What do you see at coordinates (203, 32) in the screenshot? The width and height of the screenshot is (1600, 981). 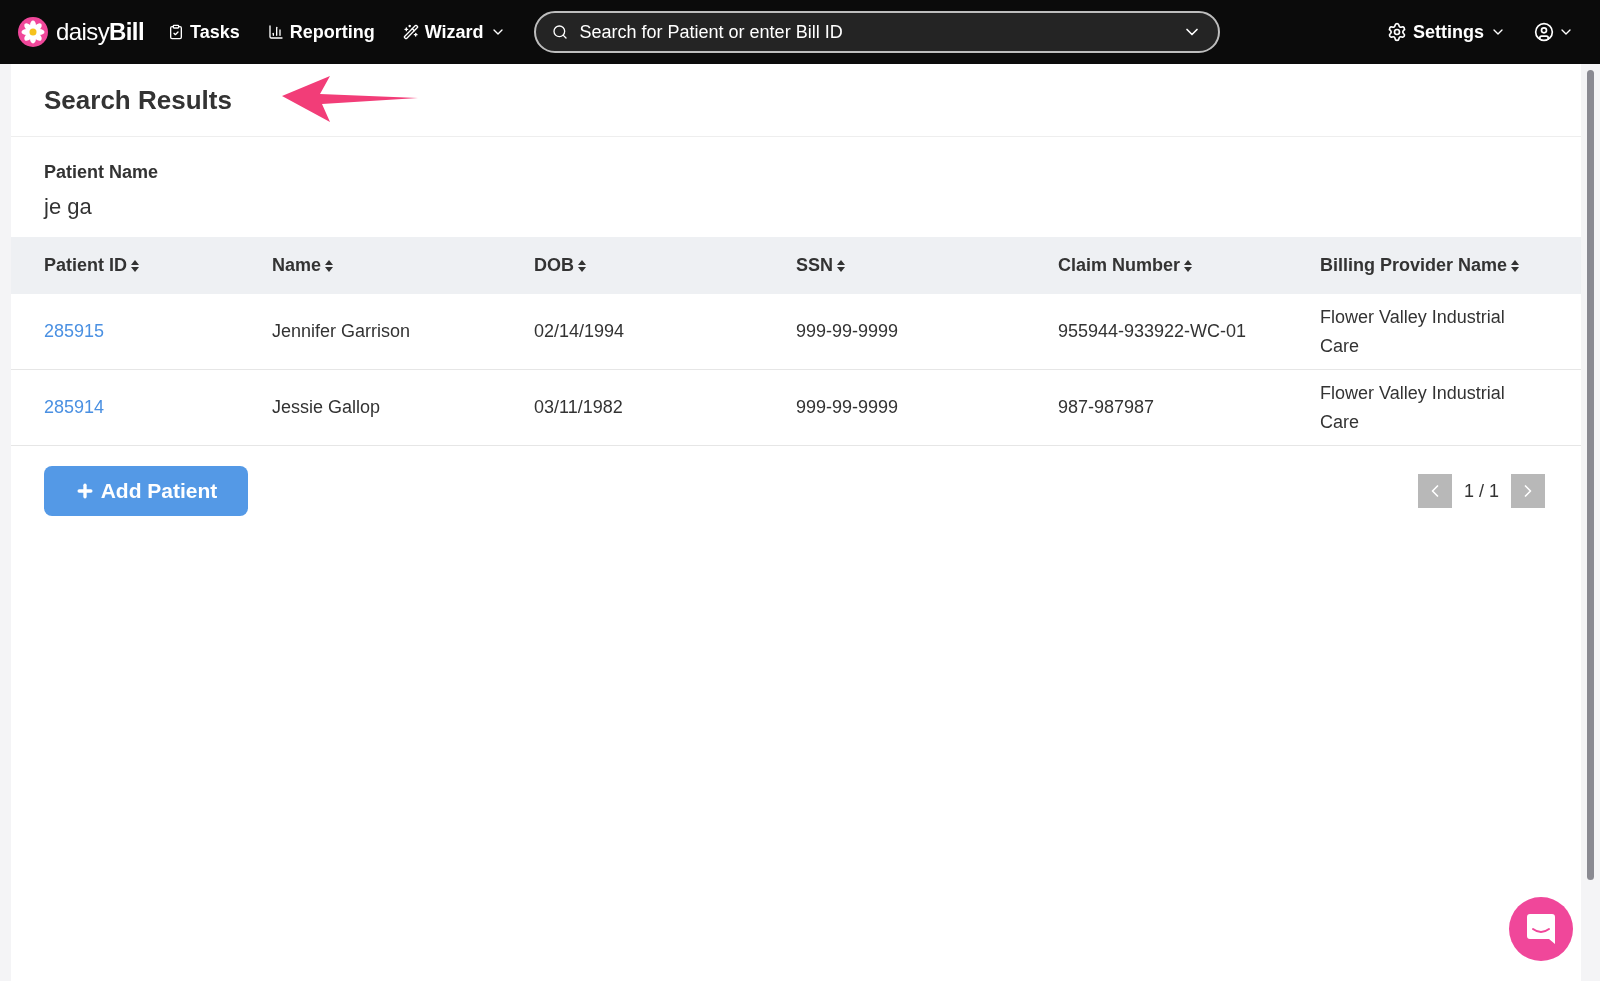 I see `nav-item: Tasks` at bounding box center [203, 32].